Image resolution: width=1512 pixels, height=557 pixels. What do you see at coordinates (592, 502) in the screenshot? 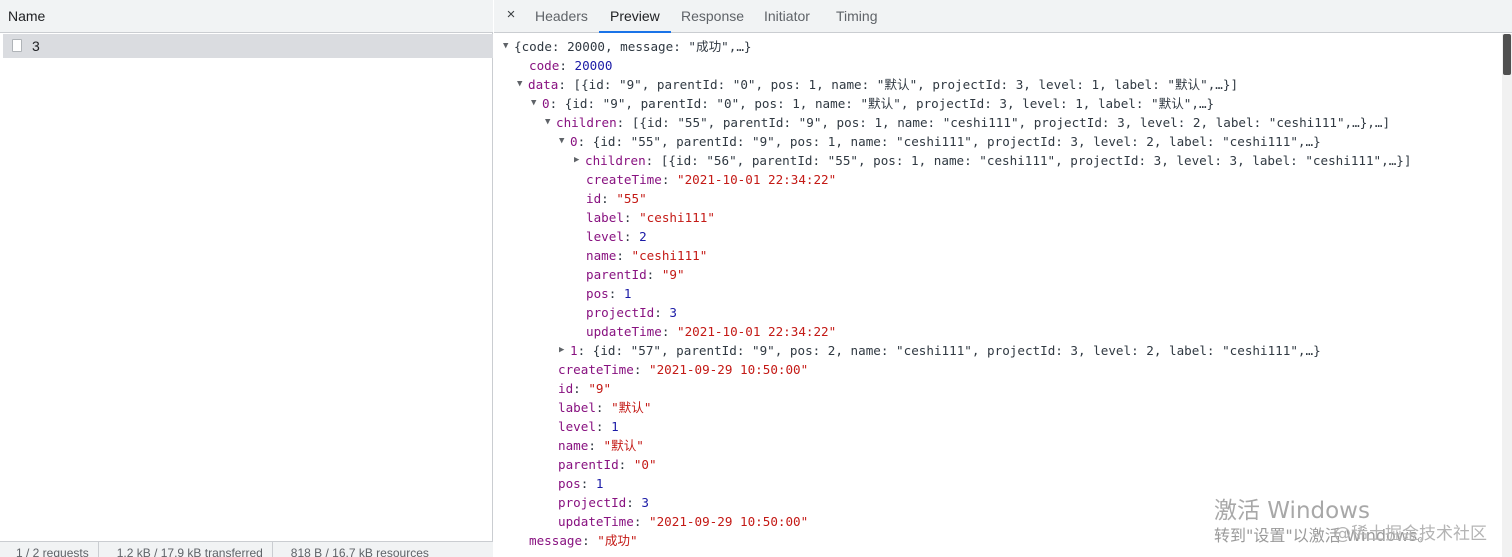
I see `field-key: projectId` at bounding box center [592, 502].